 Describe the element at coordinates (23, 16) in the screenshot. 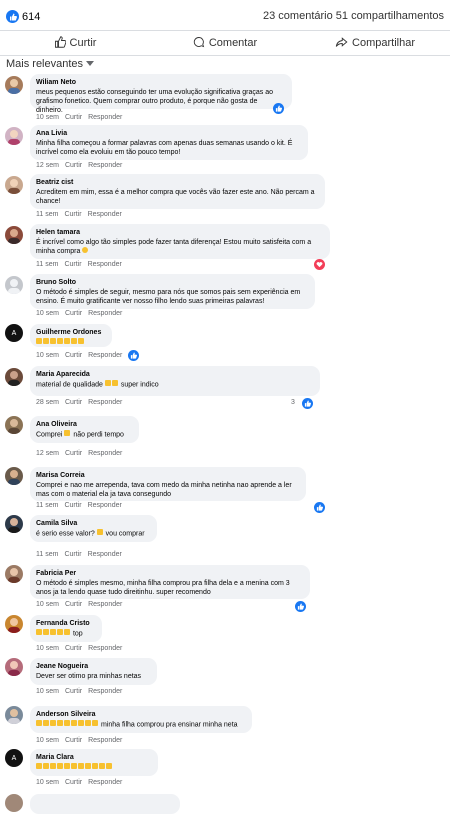

I see `likes-summary: 614` at that location.